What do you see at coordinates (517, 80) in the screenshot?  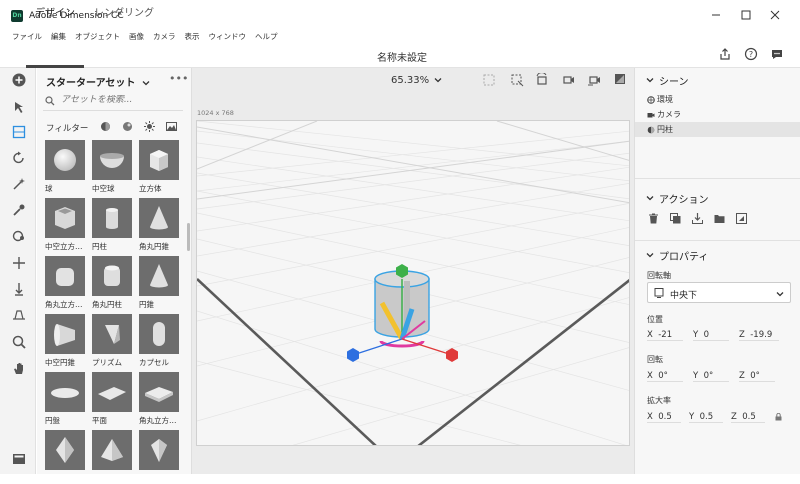 I see `camera-select-icon` at bounding box center [517, 80].